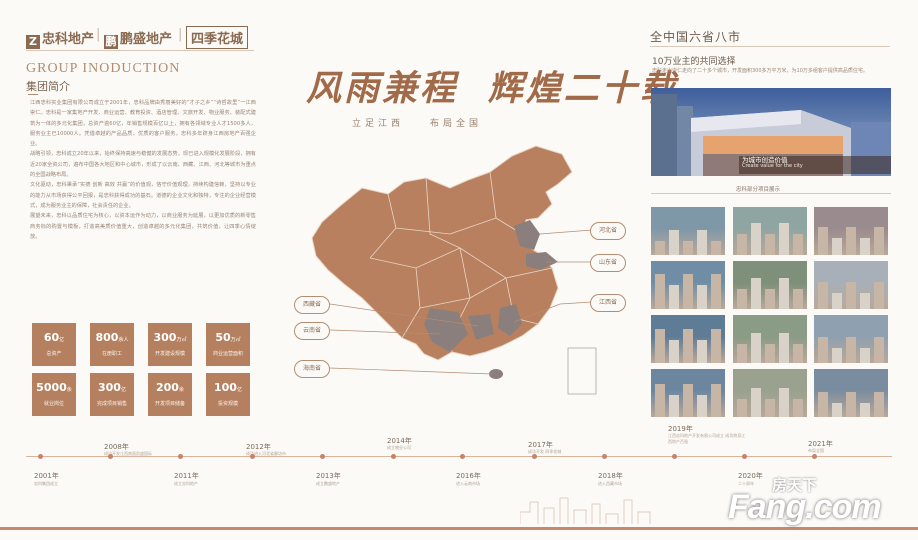 The width and height of the screenshot is (918, 540). Describe the element at coordinates (112, 344) in the screenshot. I see `stat-box: 800余人 在册职工` at that location.